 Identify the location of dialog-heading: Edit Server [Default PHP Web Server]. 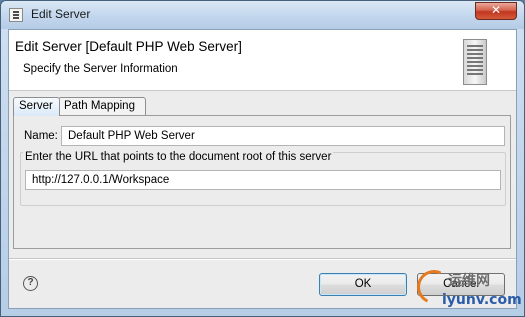
(128, 46).